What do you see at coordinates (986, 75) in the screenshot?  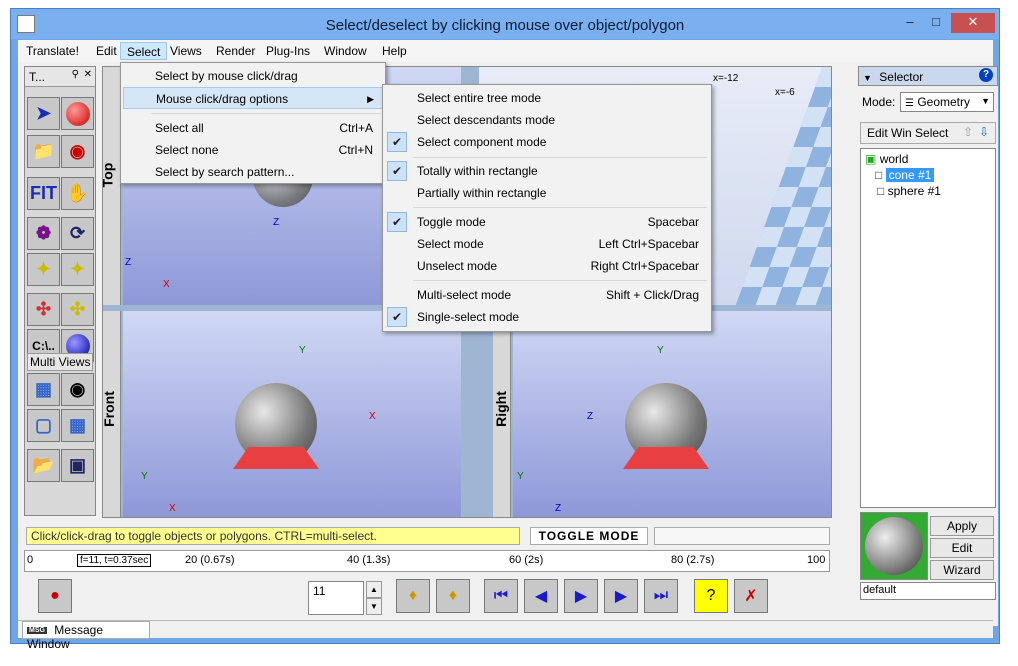 I see `help-icon: ?` at bounding box center [986, 75].